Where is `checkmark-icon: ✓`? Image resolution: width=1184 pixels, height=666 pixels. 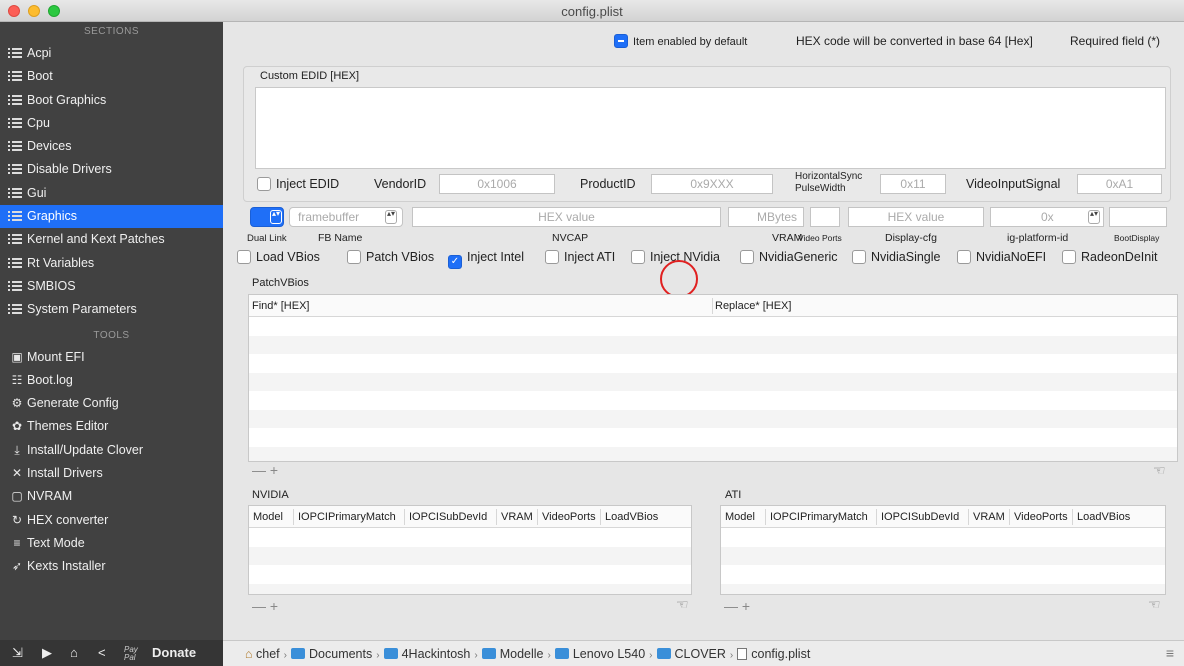 checkmark-icon: ✓ is located at coordinates (455, 262).